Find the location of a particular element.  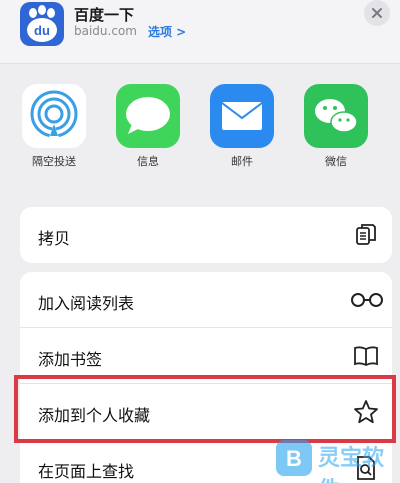

close-icon is located at coordinates (377, 13).